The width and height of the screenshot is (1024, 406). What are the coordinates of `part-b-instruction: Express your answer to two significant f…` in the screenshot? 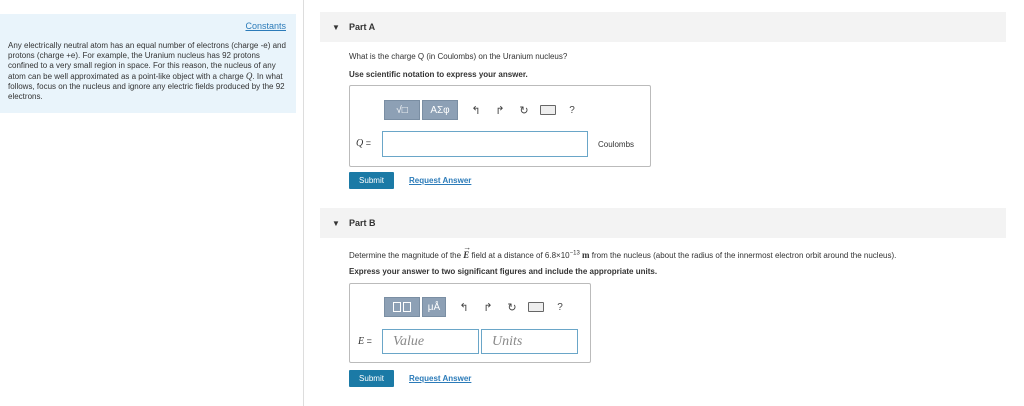 It's located at (503, 271).